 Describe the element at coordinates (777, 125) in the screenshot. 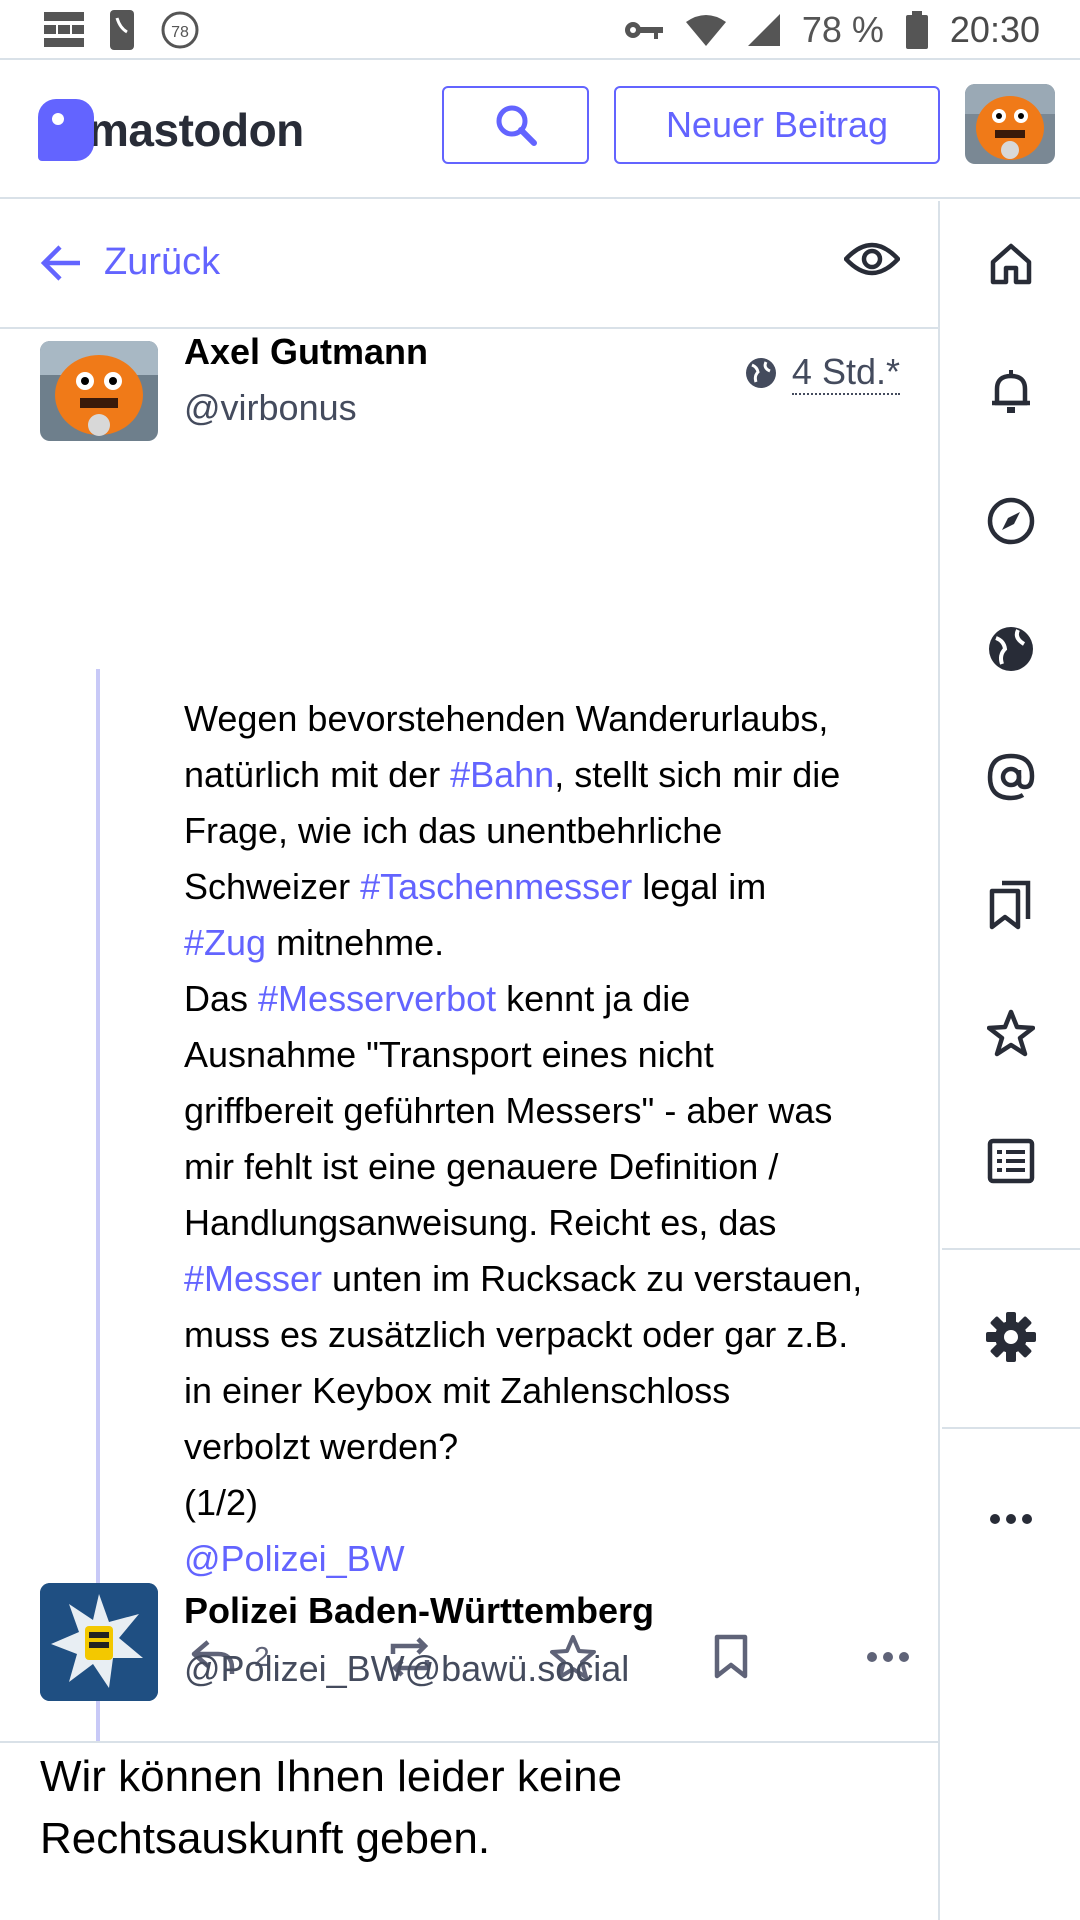

I see `new-post-button: Neuer Beitrag` at that location.